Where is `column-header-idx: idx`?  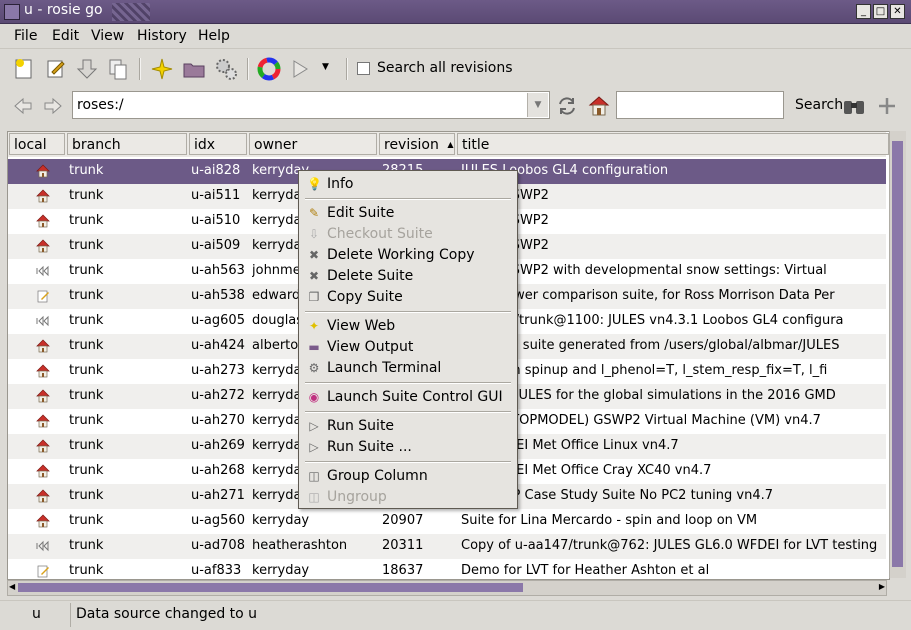 column-header-idx: idx is located at coordinates (218, 144).